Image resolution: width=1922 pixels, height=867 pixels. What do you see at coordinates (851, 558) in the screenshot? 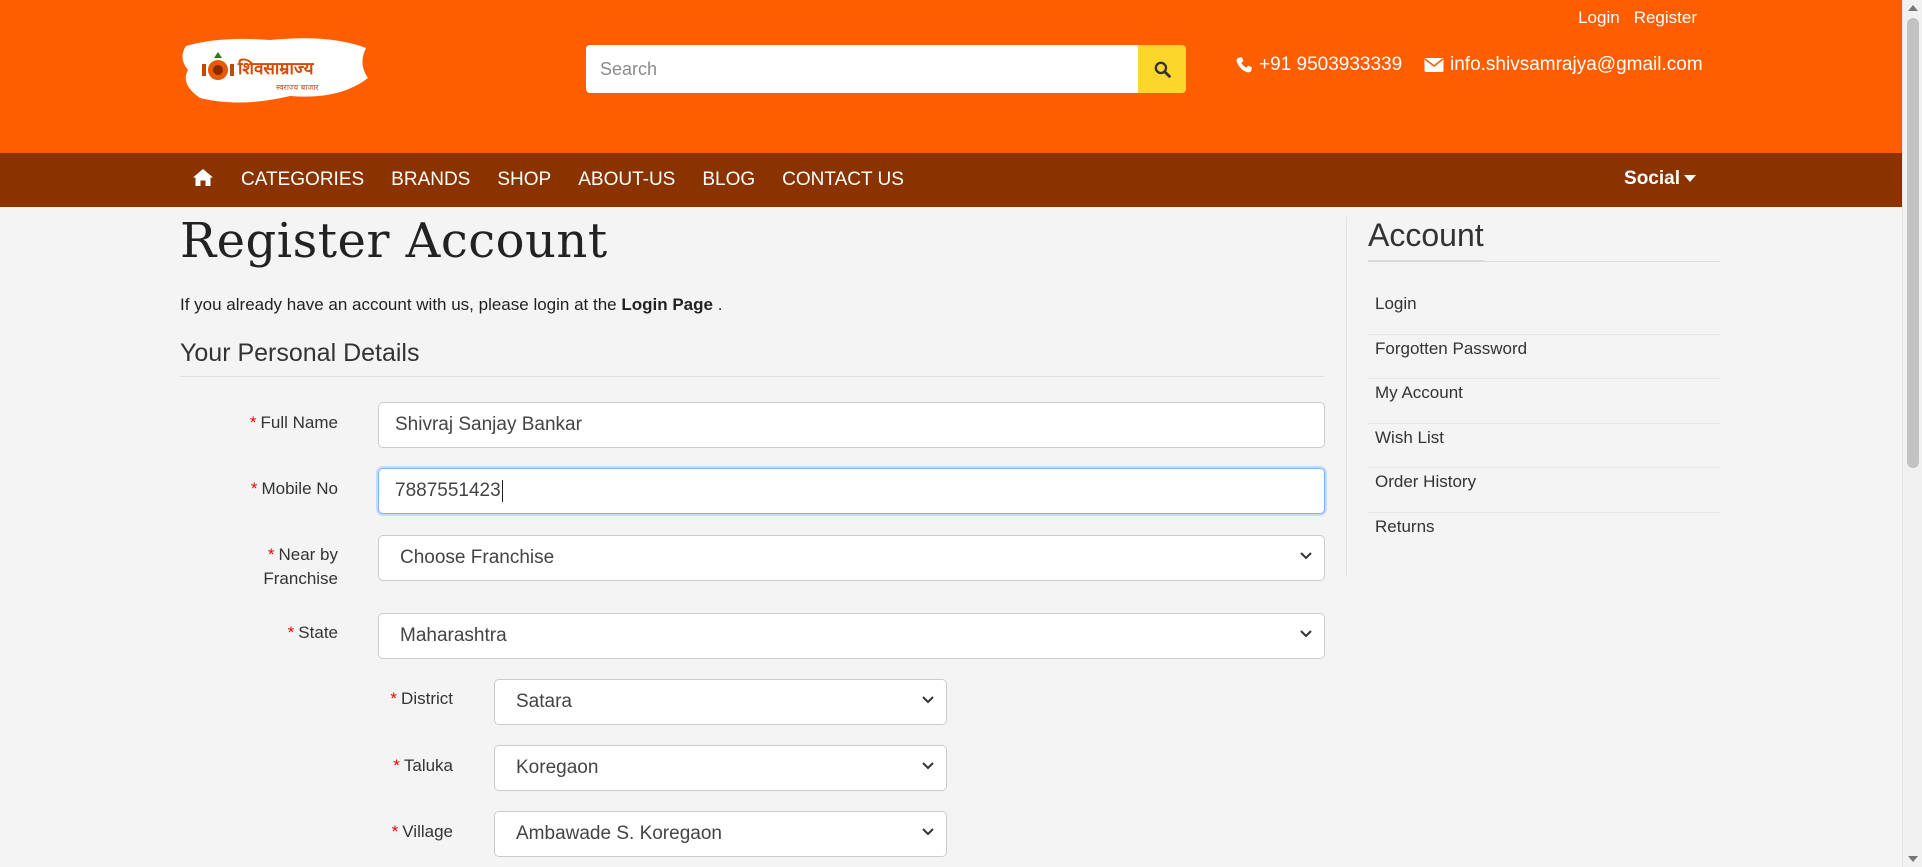
I see `franchise-select: Choose Franchise` at bounding box center [851, 558].